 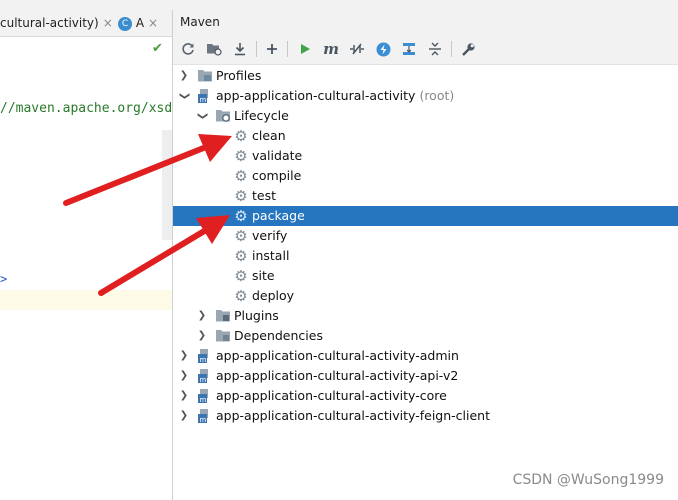 What do you see at coordinates (425, 196) in the screenshot?
I see `tree-node-goal-test: ⚙ test` at bounding box center [425, 196].